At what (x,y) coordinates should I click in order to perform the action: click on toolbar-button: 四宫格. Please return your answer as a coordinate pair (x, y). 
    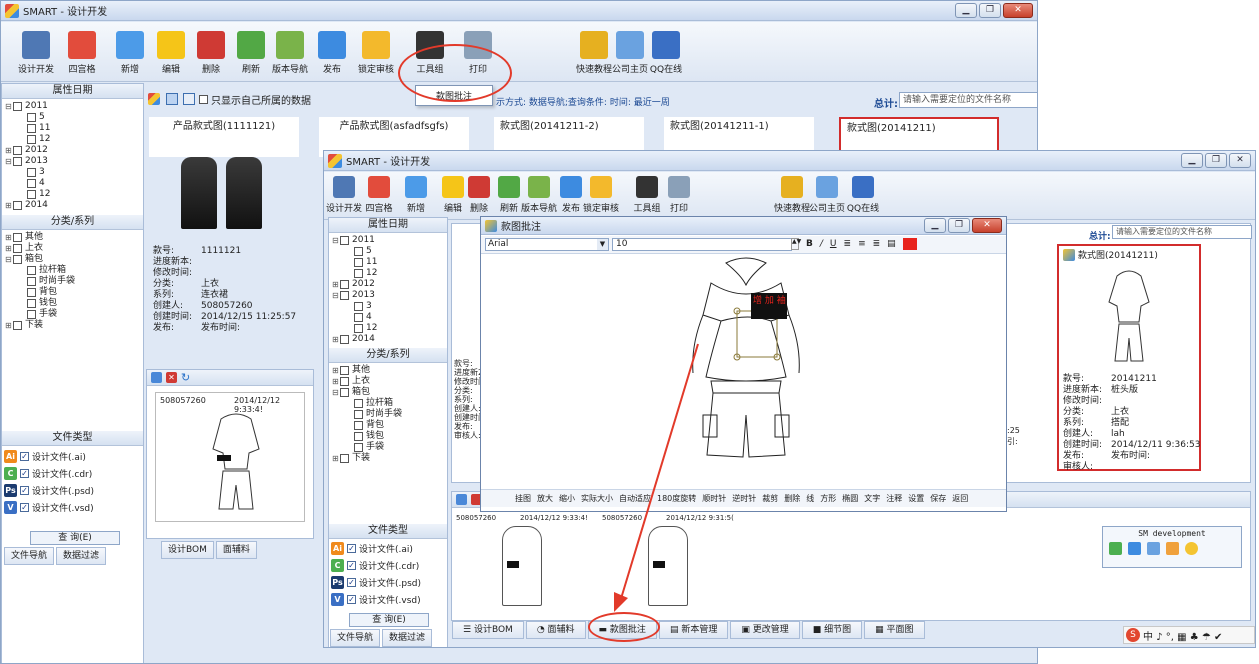
    Looking at the image, I should click on (82, 53).